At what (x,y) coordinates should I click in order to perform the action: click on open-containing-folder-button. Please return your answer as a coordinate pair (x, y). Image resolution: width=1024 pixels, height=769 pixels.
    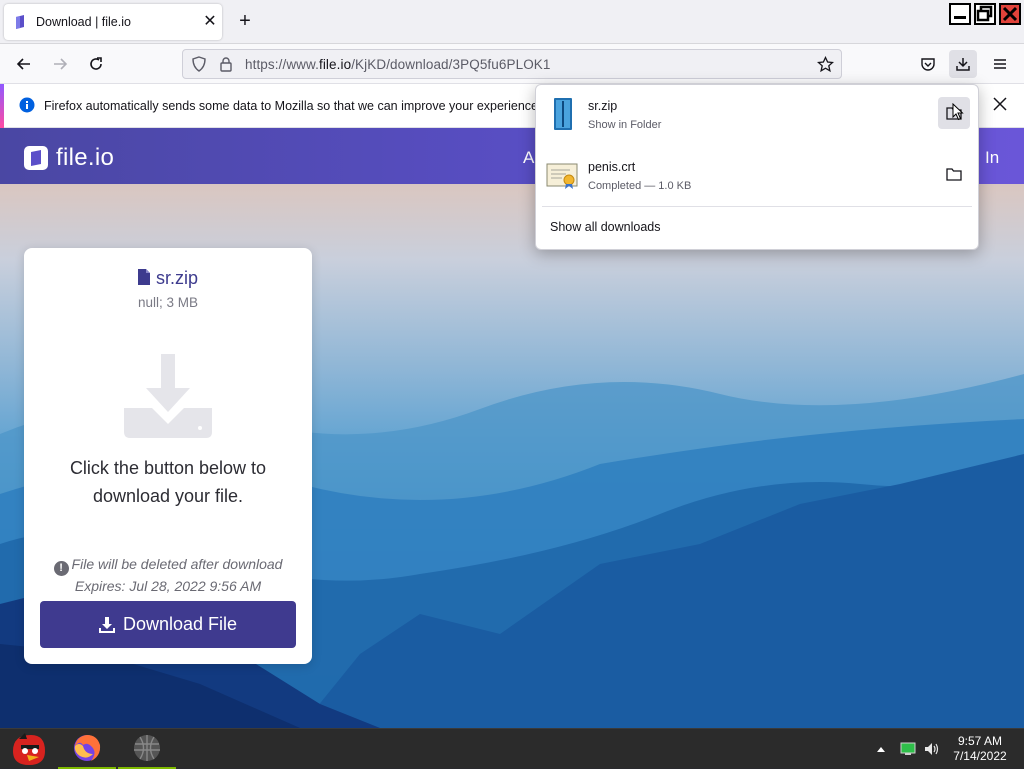
    Looking at the image, I should click on (954, 174).